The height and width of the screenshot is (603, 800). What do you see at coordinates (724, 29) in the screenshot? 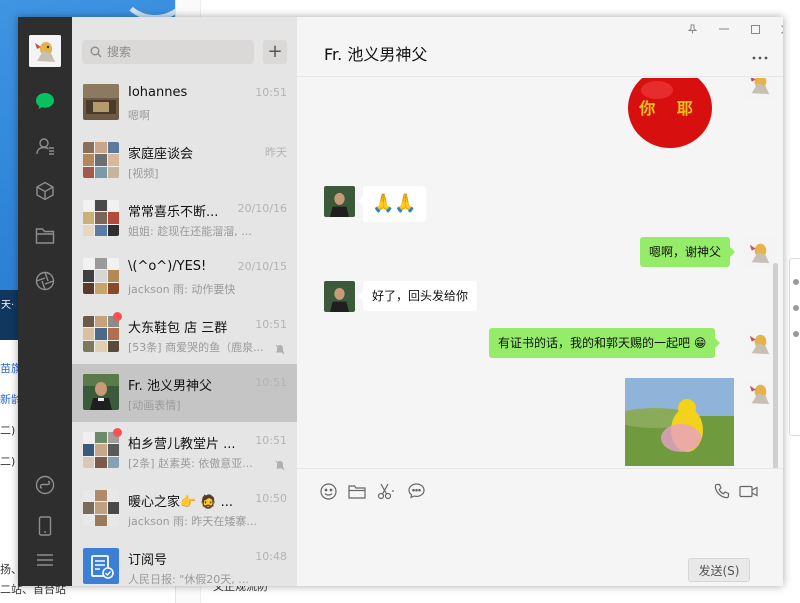
I see `minimize-icon` at bounding box center [724, 29].